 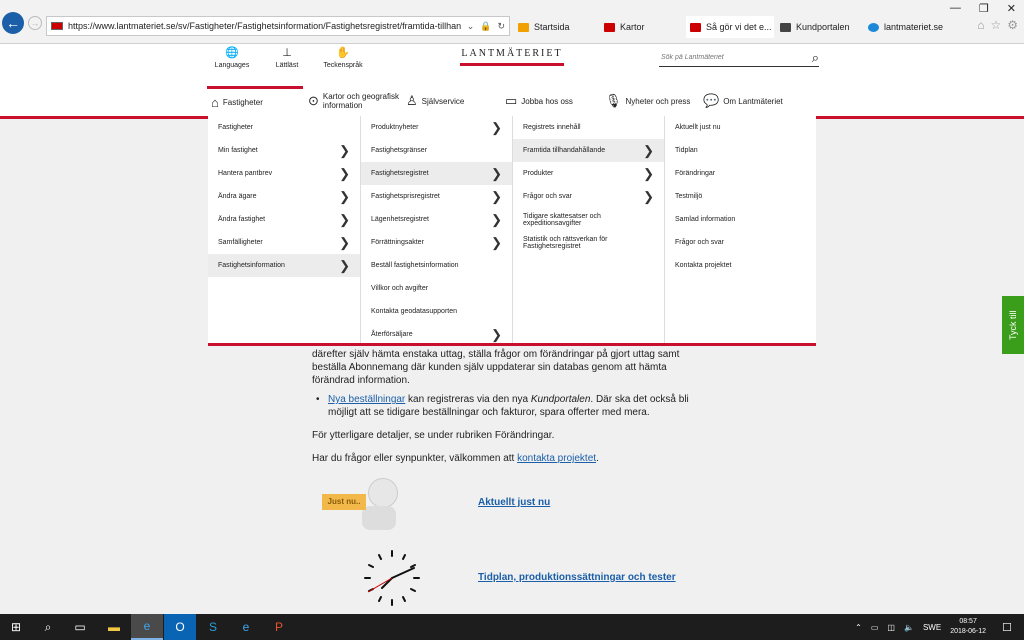 I want to click on menu-item: Förrättningsakter ❯, so click(x=436, y=242).